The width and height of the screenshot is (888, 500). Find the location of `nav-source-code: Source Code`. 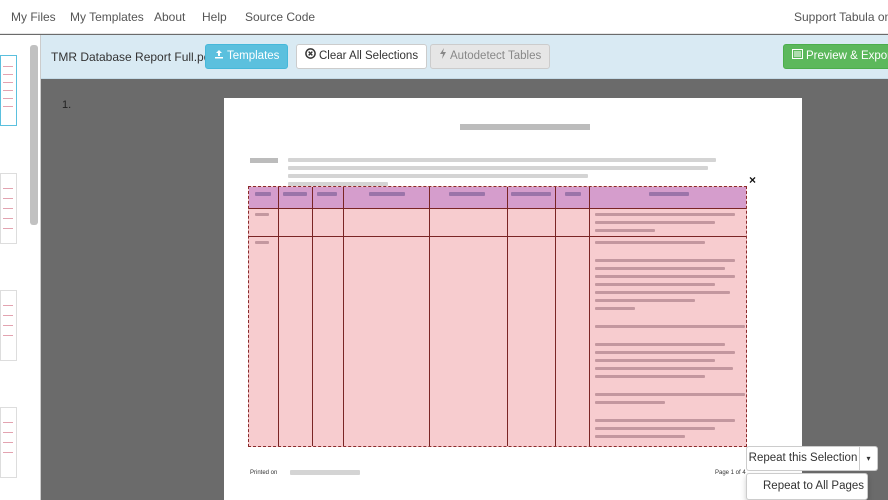

nav-source-code: Source Code is located at coordinates (280, 17).